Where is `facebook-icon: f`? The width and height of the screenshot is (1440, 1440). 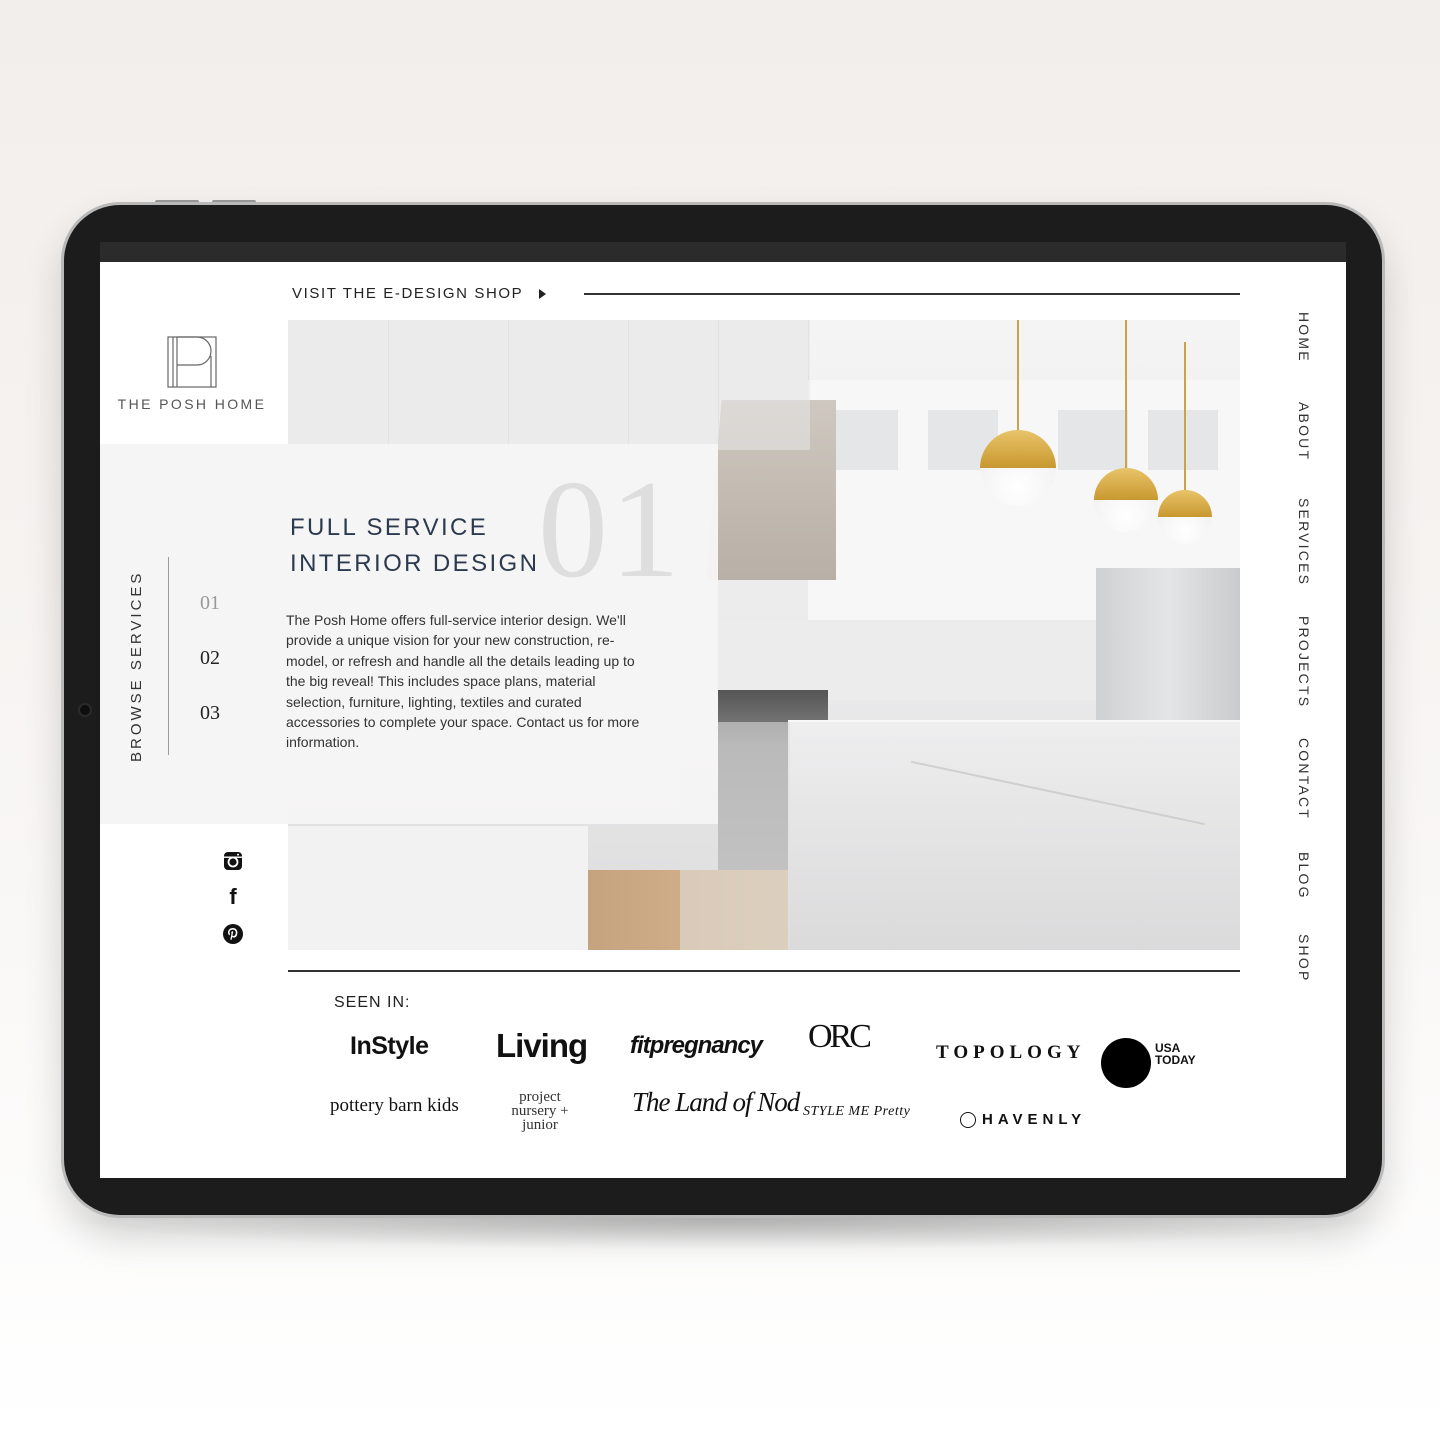
facebook-icon: f is located at coordinates (233, 896).